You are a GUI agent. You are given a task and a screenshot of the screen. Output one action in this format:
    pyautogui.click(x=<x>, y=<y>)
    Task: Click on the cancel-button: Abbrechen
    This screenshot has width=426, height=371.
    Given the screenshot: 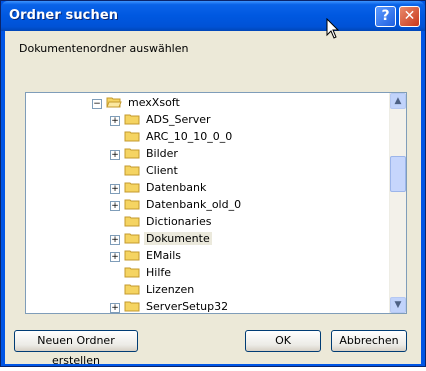 What is the action you would take?
    pyautogui.click(x=369, y=341)
    